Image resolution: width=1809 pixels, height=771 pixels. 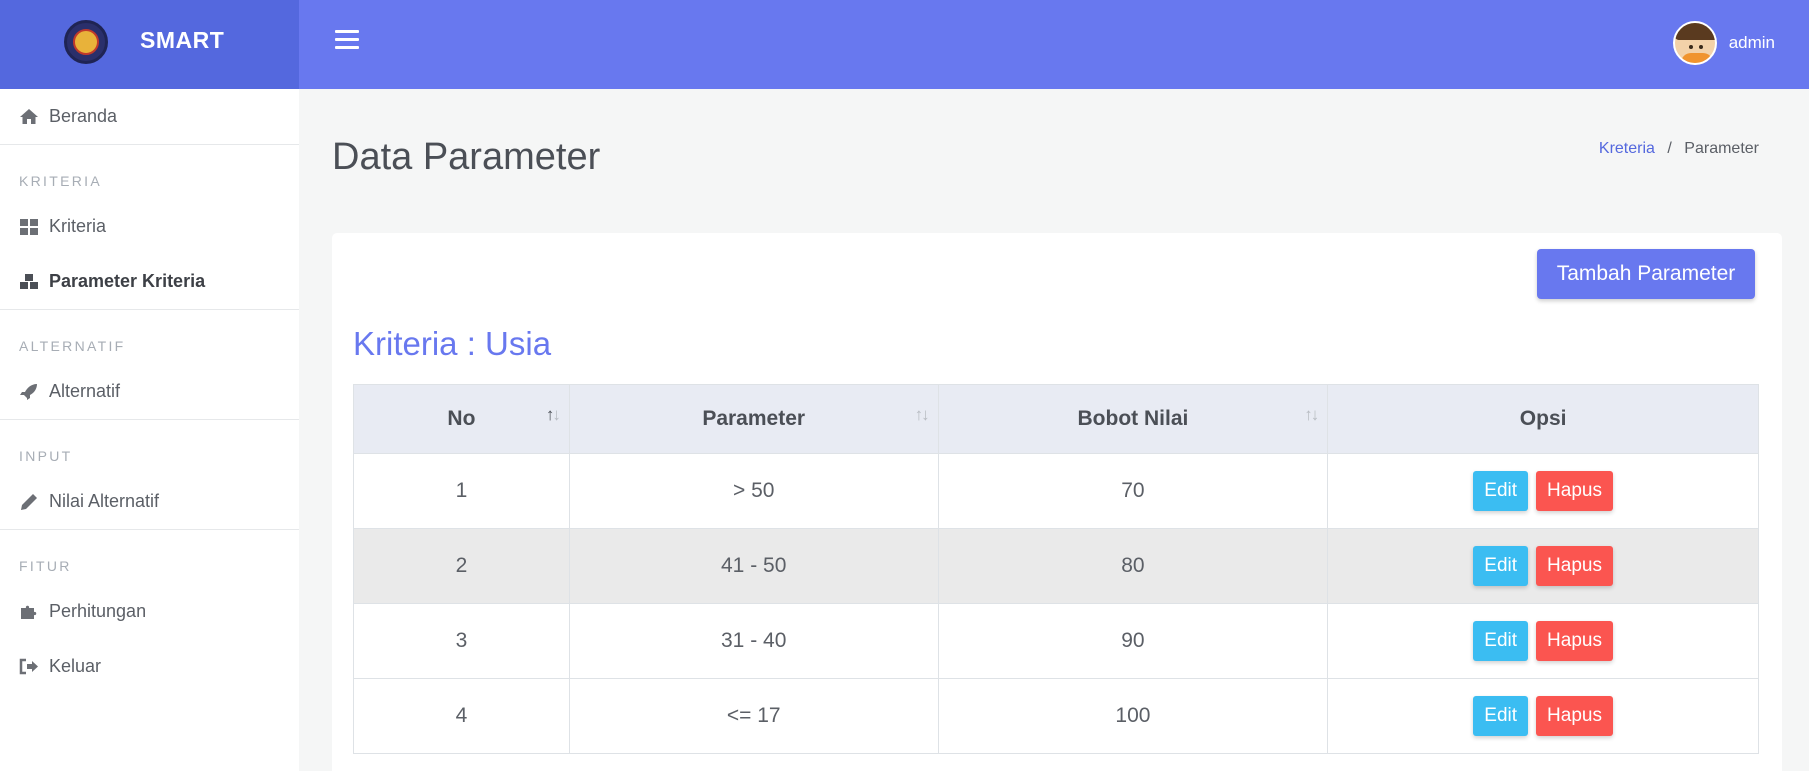 What do you see at coordinates (753, 716) in the screenshot?
I see `cell-parameter: <= 17` at bounding box center [753, 716].